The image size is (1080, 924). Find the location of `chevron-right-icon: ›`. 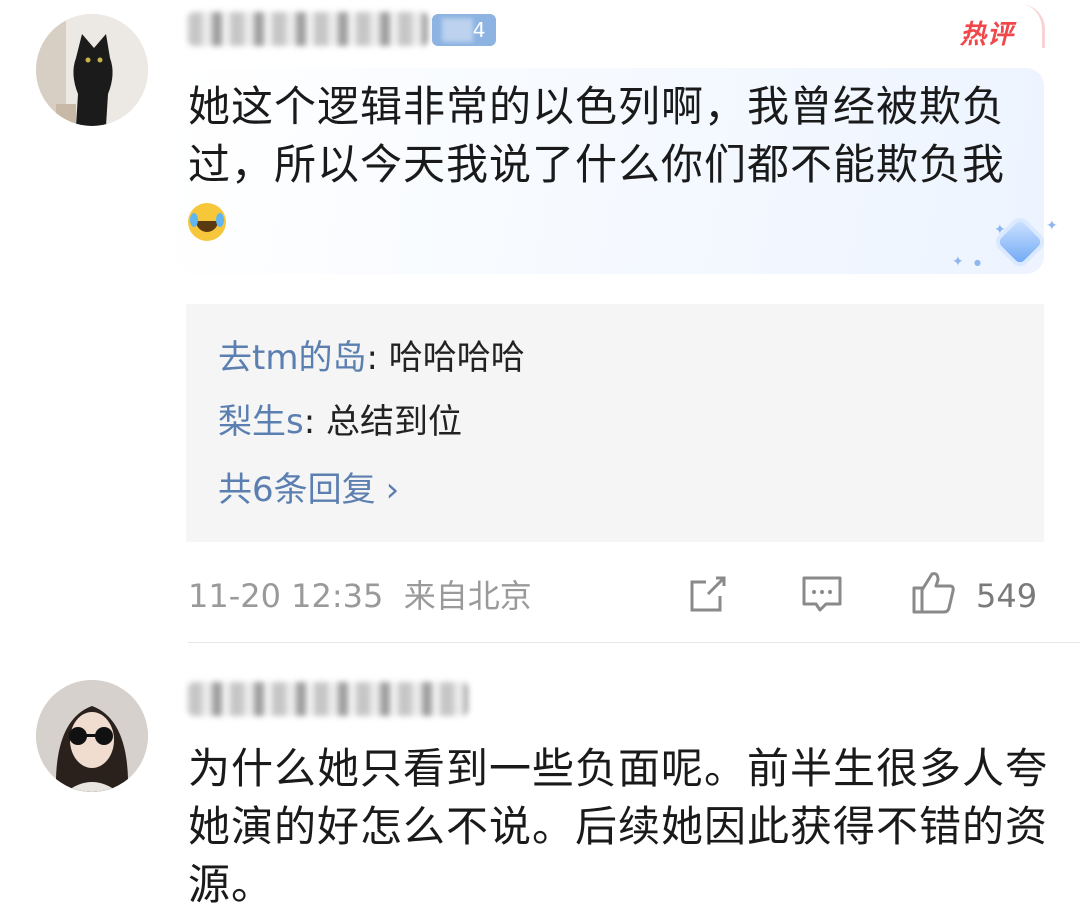

chevron-right-icon: › is located at coordinates (392, 490).